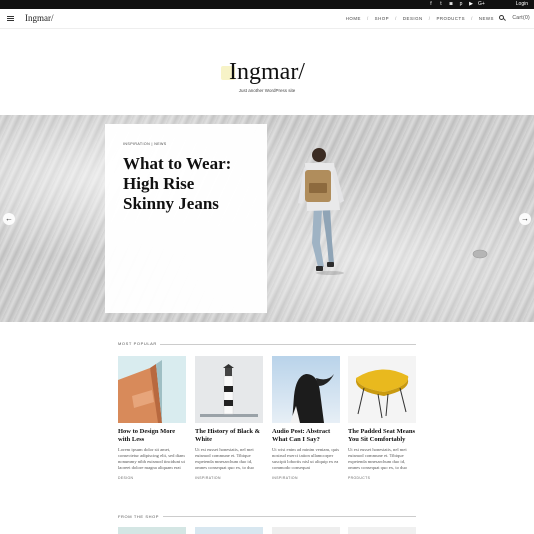  I want to click on post-title: The History of Black & White, so click(229, 436).